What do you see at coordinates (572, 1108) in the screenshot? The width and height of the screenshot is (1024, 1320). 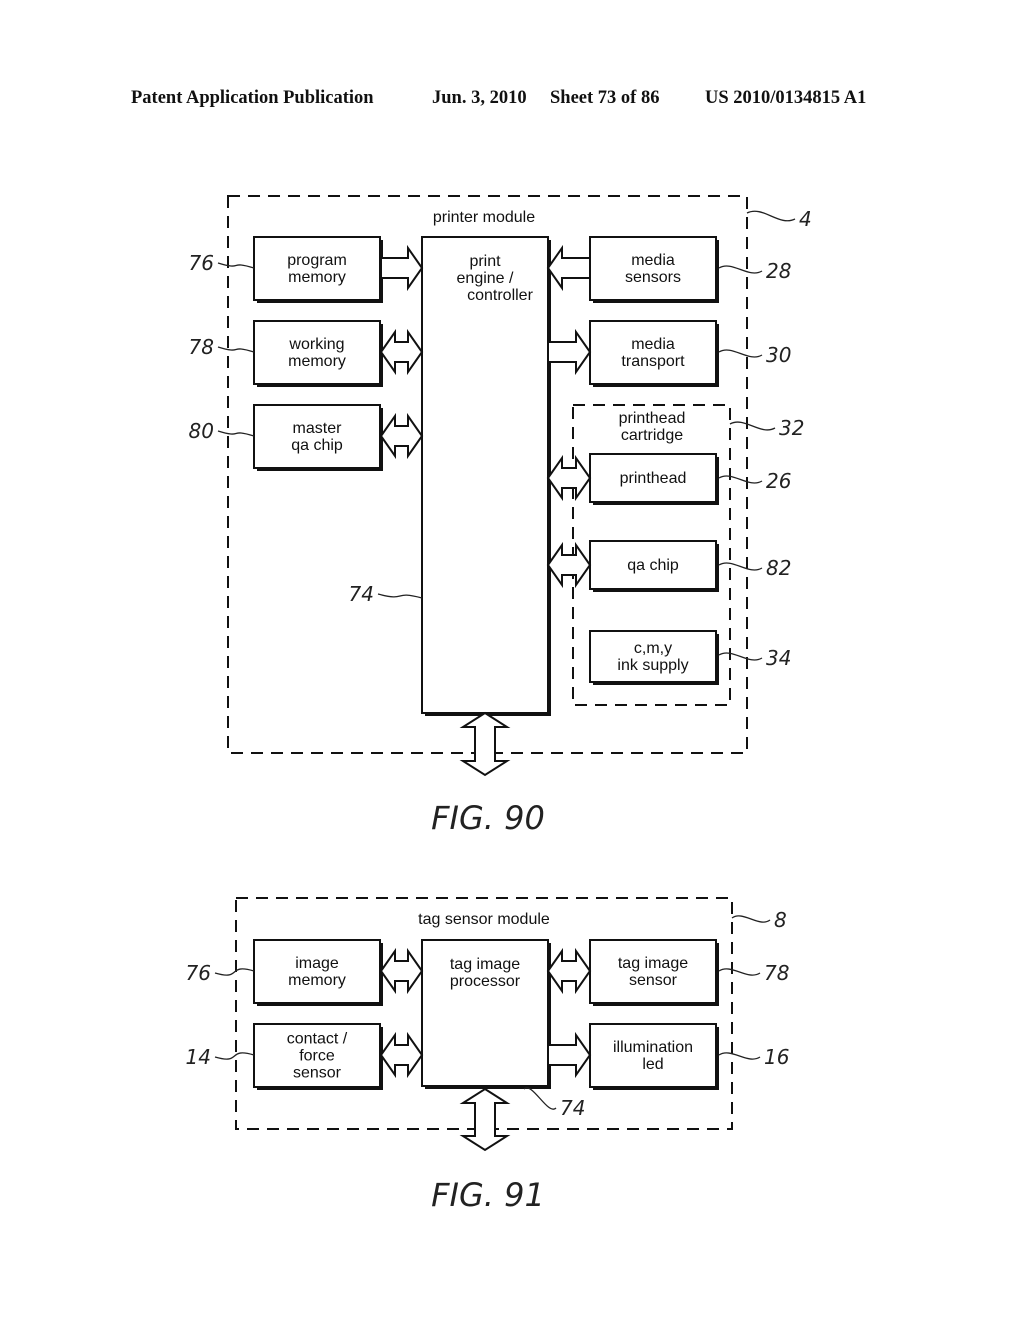 I see `processor-ref: 74` at bounding box center [572, 1108].